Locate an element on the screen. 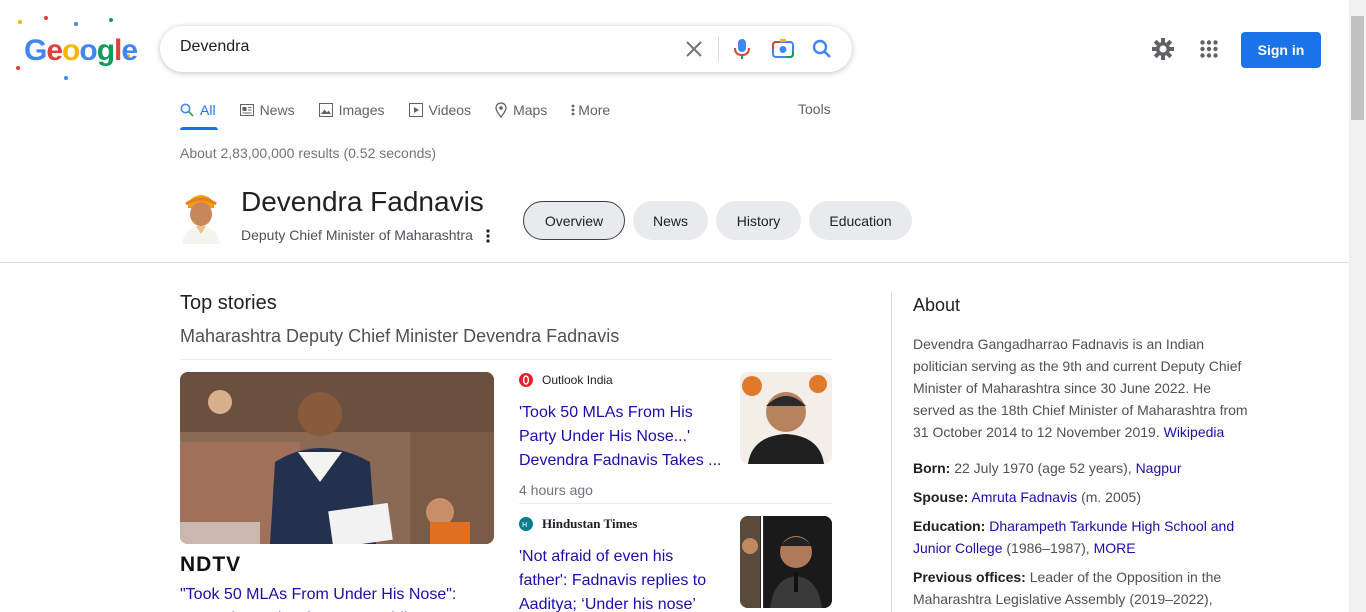 The width and height of the screenshot is (1366, 612). story-time: 4 hours ago is located at coordinates (556, 490).